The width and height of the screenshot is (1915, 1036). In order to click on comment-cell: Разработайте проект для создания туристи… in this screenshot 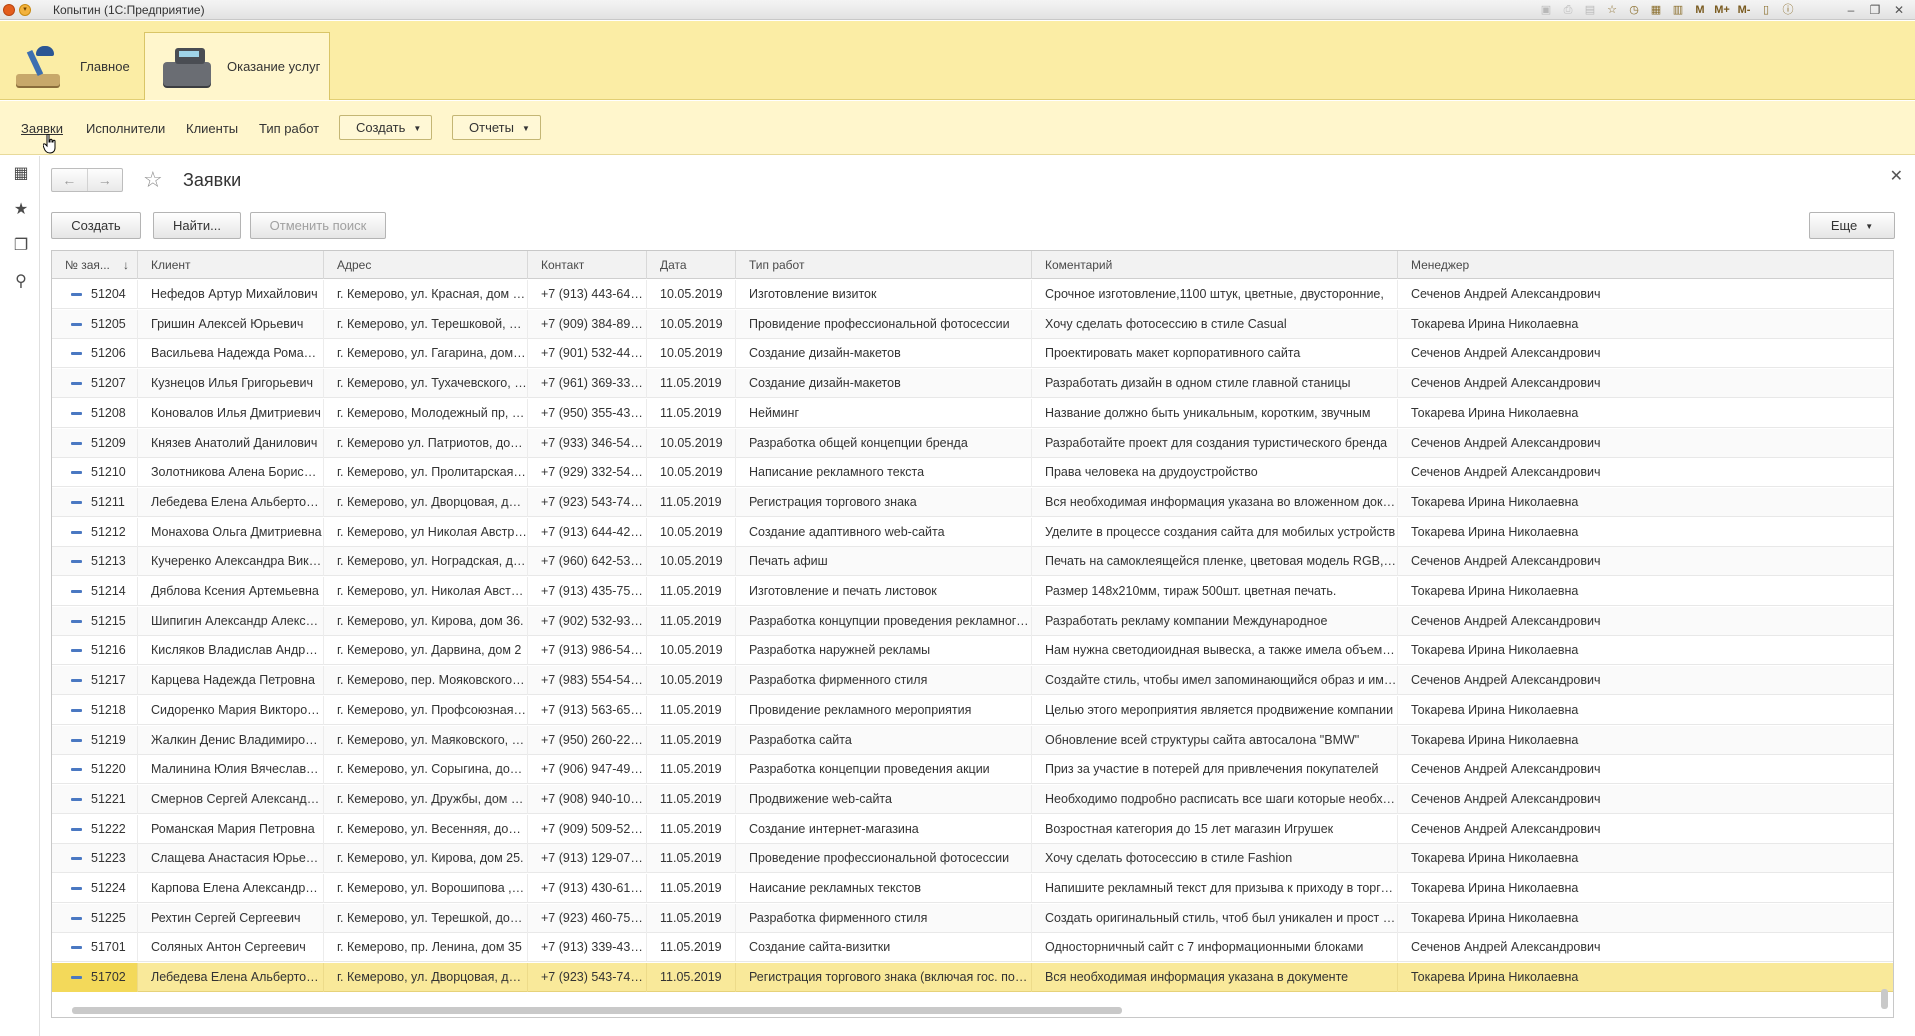, I will do `click(1215, 443)`.